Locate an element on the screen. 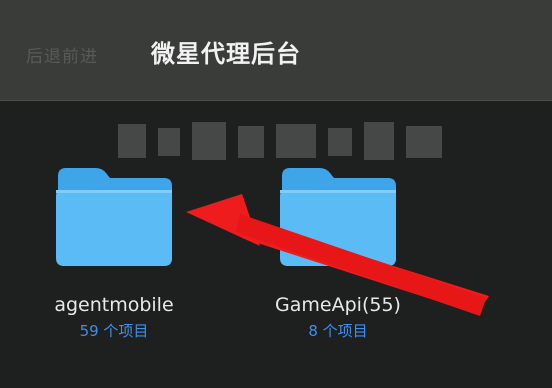 This screenshot has height=388, width=552. folder-item-count: 8 个项目 is located at coordinates (338, 331).